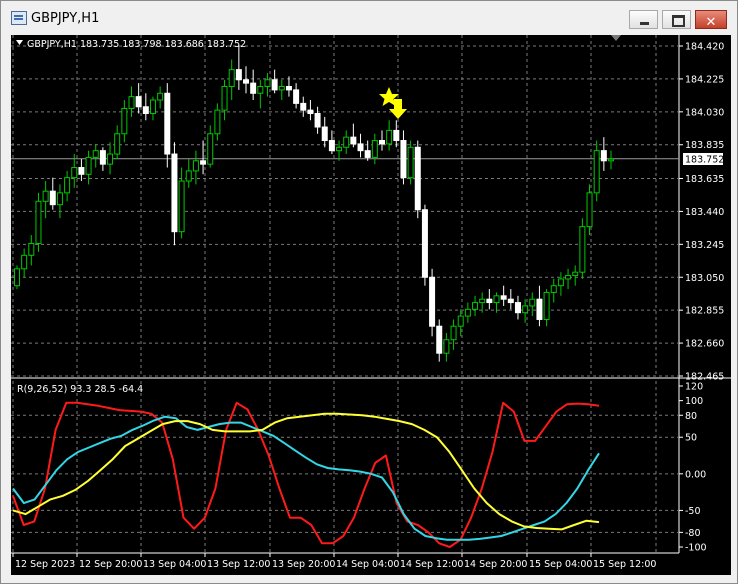 The height and width of the screenshot is (584, 738). Describe the element at coordinates (624, 564) in the screenshot. I see `time-tick-label: 15 Sep 12:00` at that location.